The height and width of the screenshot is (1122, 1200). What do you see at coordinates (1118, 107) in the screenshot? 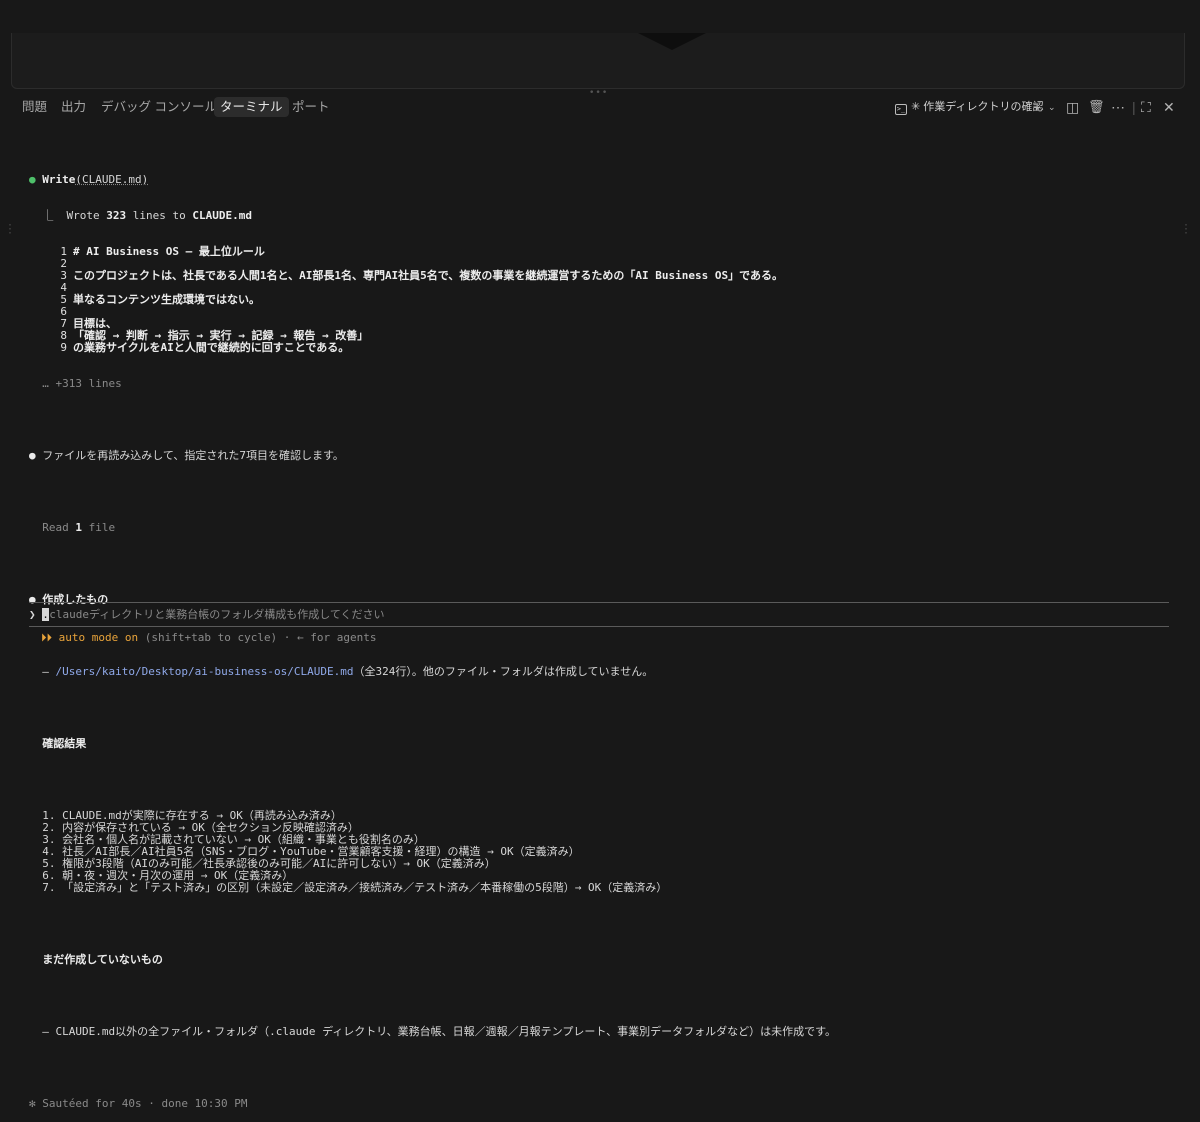
I see `more-icon: ⋯` at bounding box center [1118, 107].